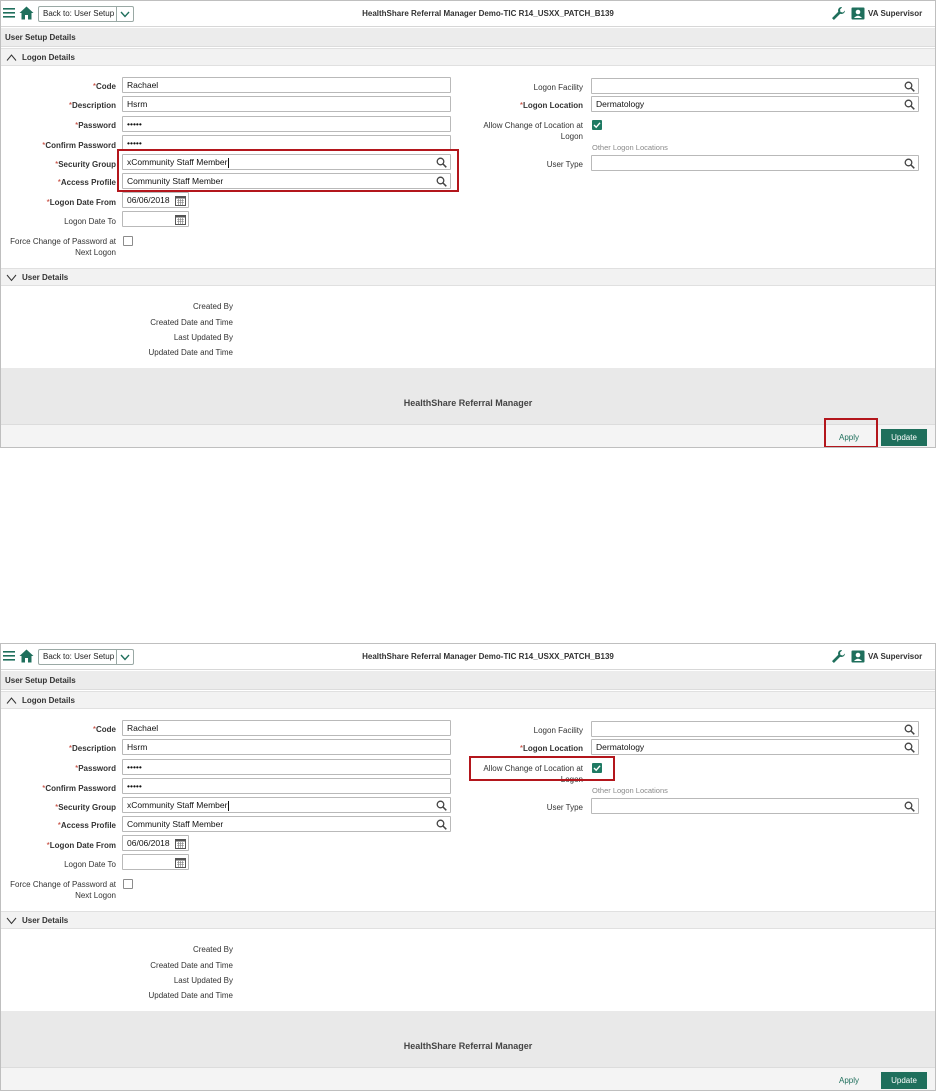  I want to click on document-link, so click(172, 561).